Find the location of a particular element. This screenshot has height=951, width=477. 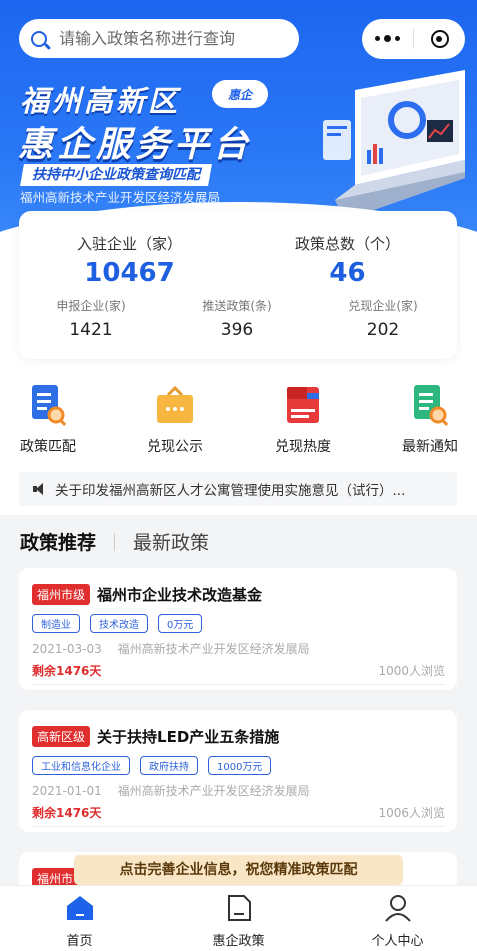

policy-meta: 2021-01-01 福州高新技术产业开发区经济发展局 is located at coordinates (171, 790).